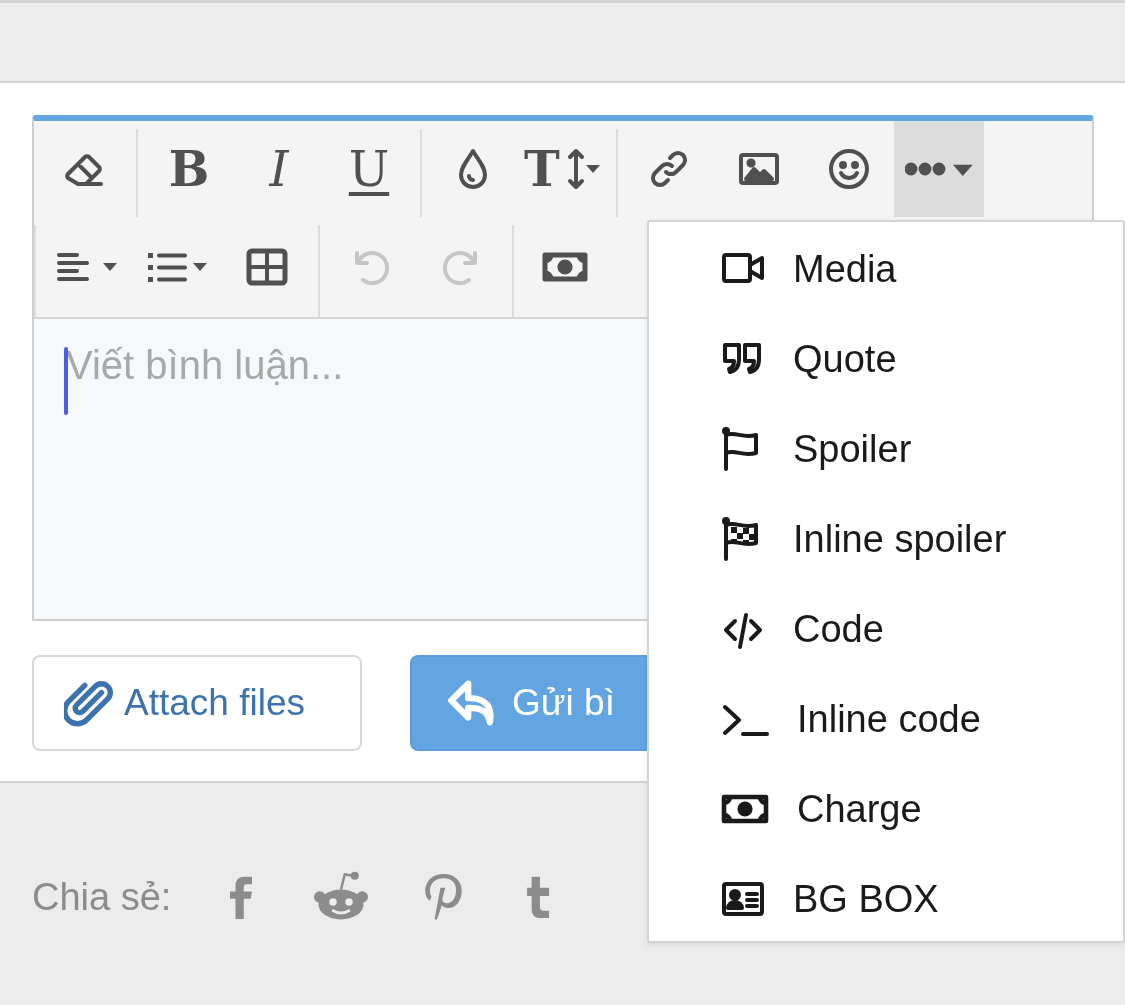 The width and height of the screenshot is (1125, 1005). Describe the element at coordinates (102, 897) in the screenshot. I see `share-label: Chia sẻ:` at that location.